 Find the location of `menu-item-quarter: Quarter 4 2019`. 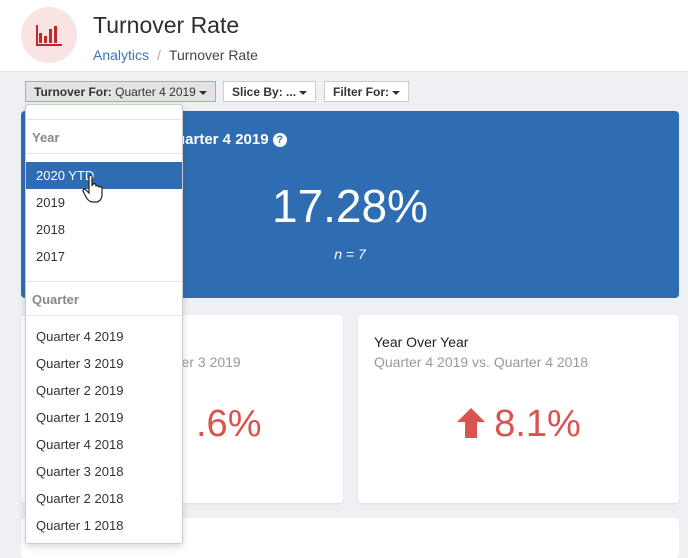

menu-item-quarter: Quarter 4 2019 is located at coordinates (104, 336).